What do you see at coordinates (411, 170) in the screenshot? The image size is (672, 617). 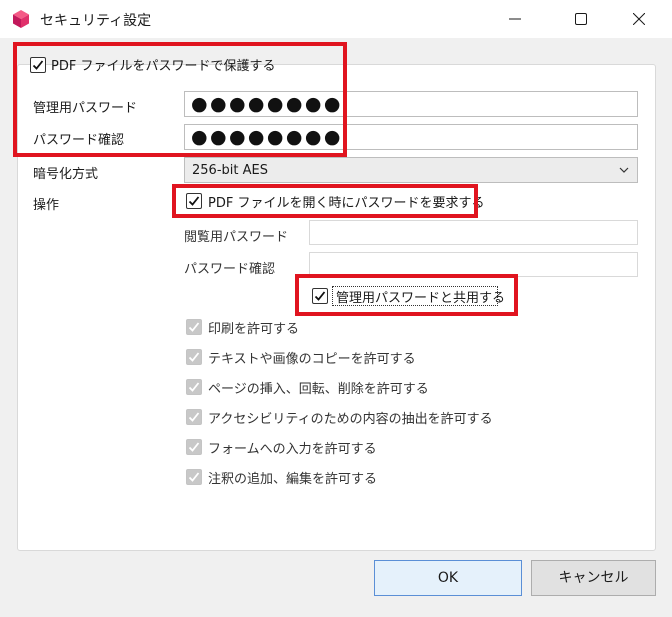 I see `encryption-select: 256-bit AES` at bounding box center [411, 170].